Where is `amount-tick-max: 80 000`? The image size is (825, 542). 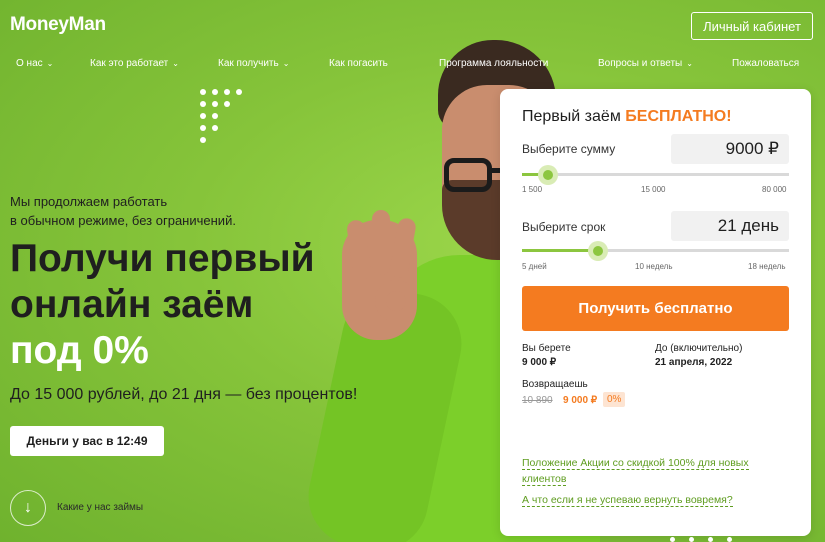
amount-tick-max: 80 000 is located at coordinates (774, 189).